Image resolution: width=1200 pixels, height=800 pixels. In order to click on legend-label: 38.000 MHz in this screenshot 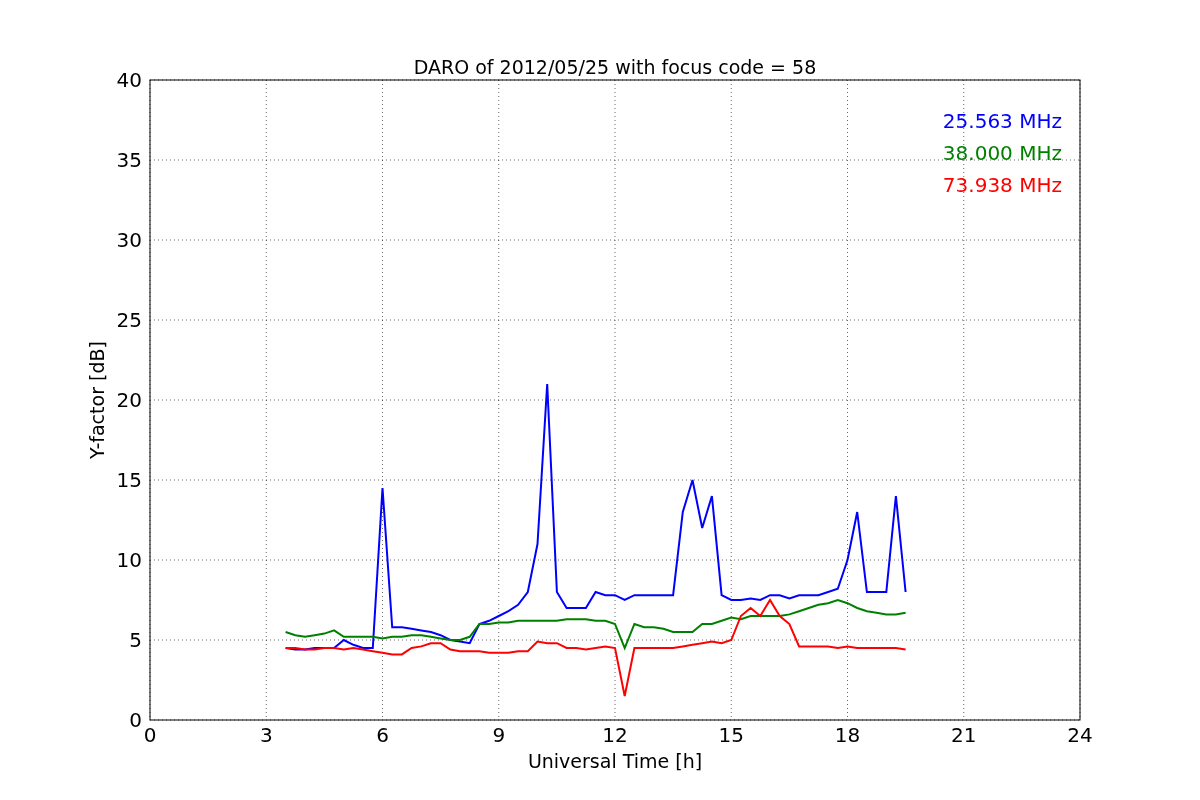, I will do `click(1002, 153)`.